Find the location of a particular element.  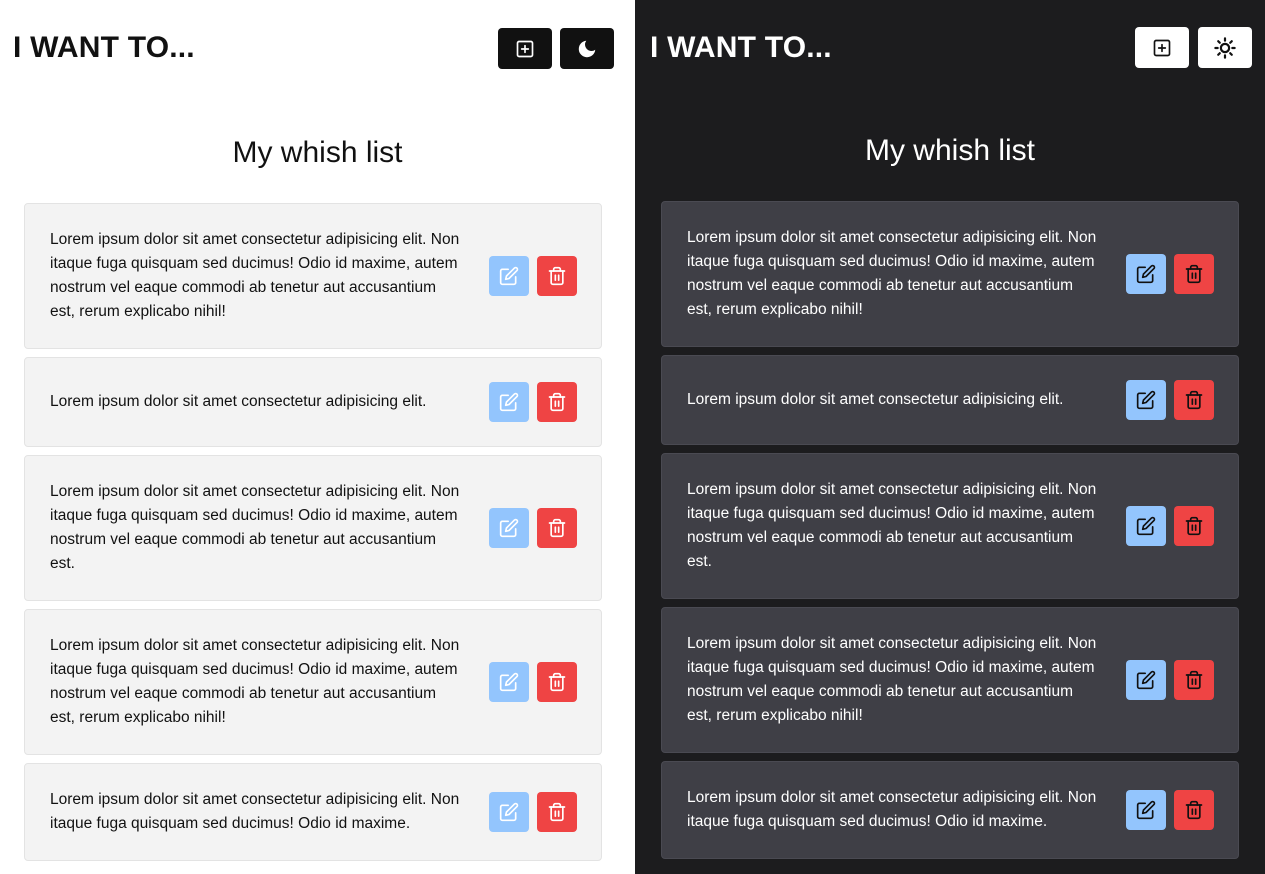

sun-icon is located at coordinates (1225, 47).